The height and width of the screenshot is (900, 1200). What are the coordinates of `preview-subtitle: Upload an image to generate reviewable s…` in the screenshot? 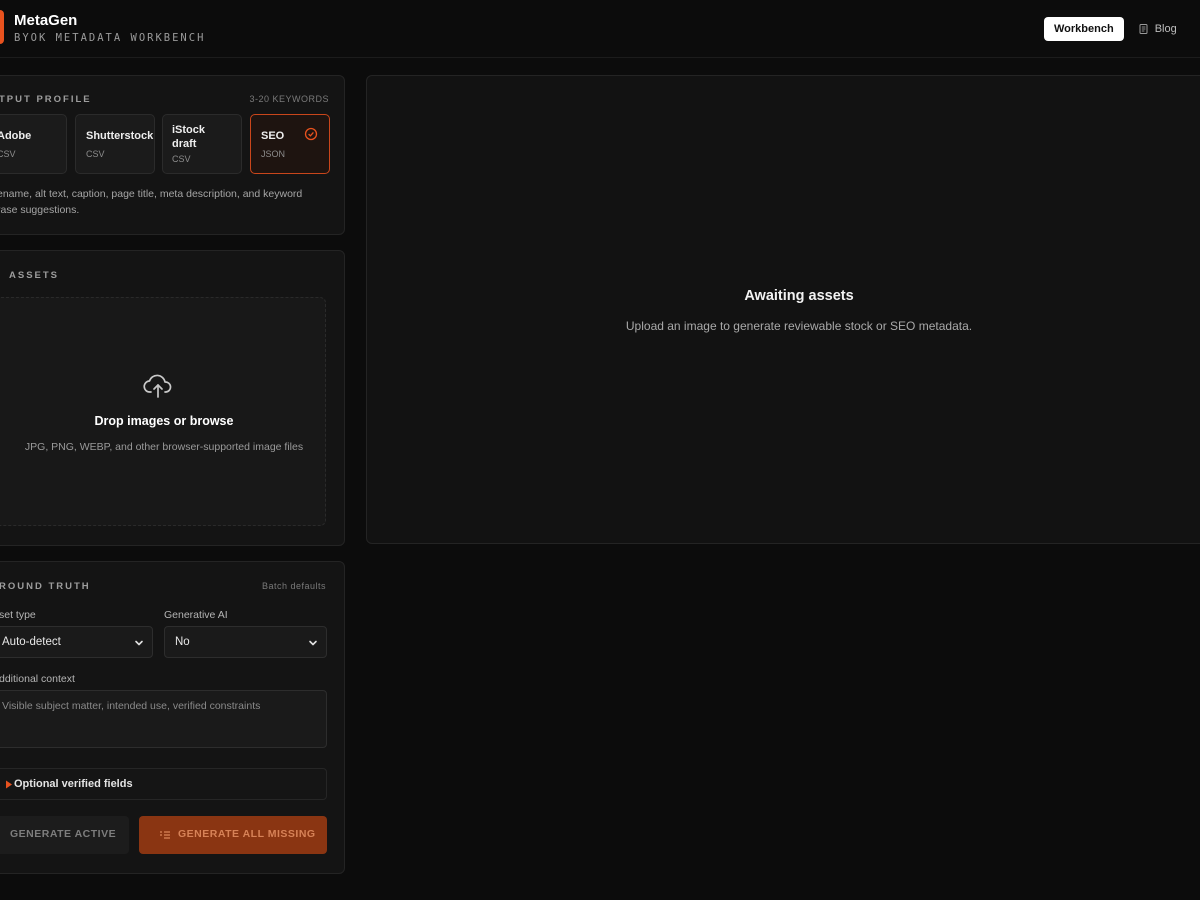 It's located at (799, 326).